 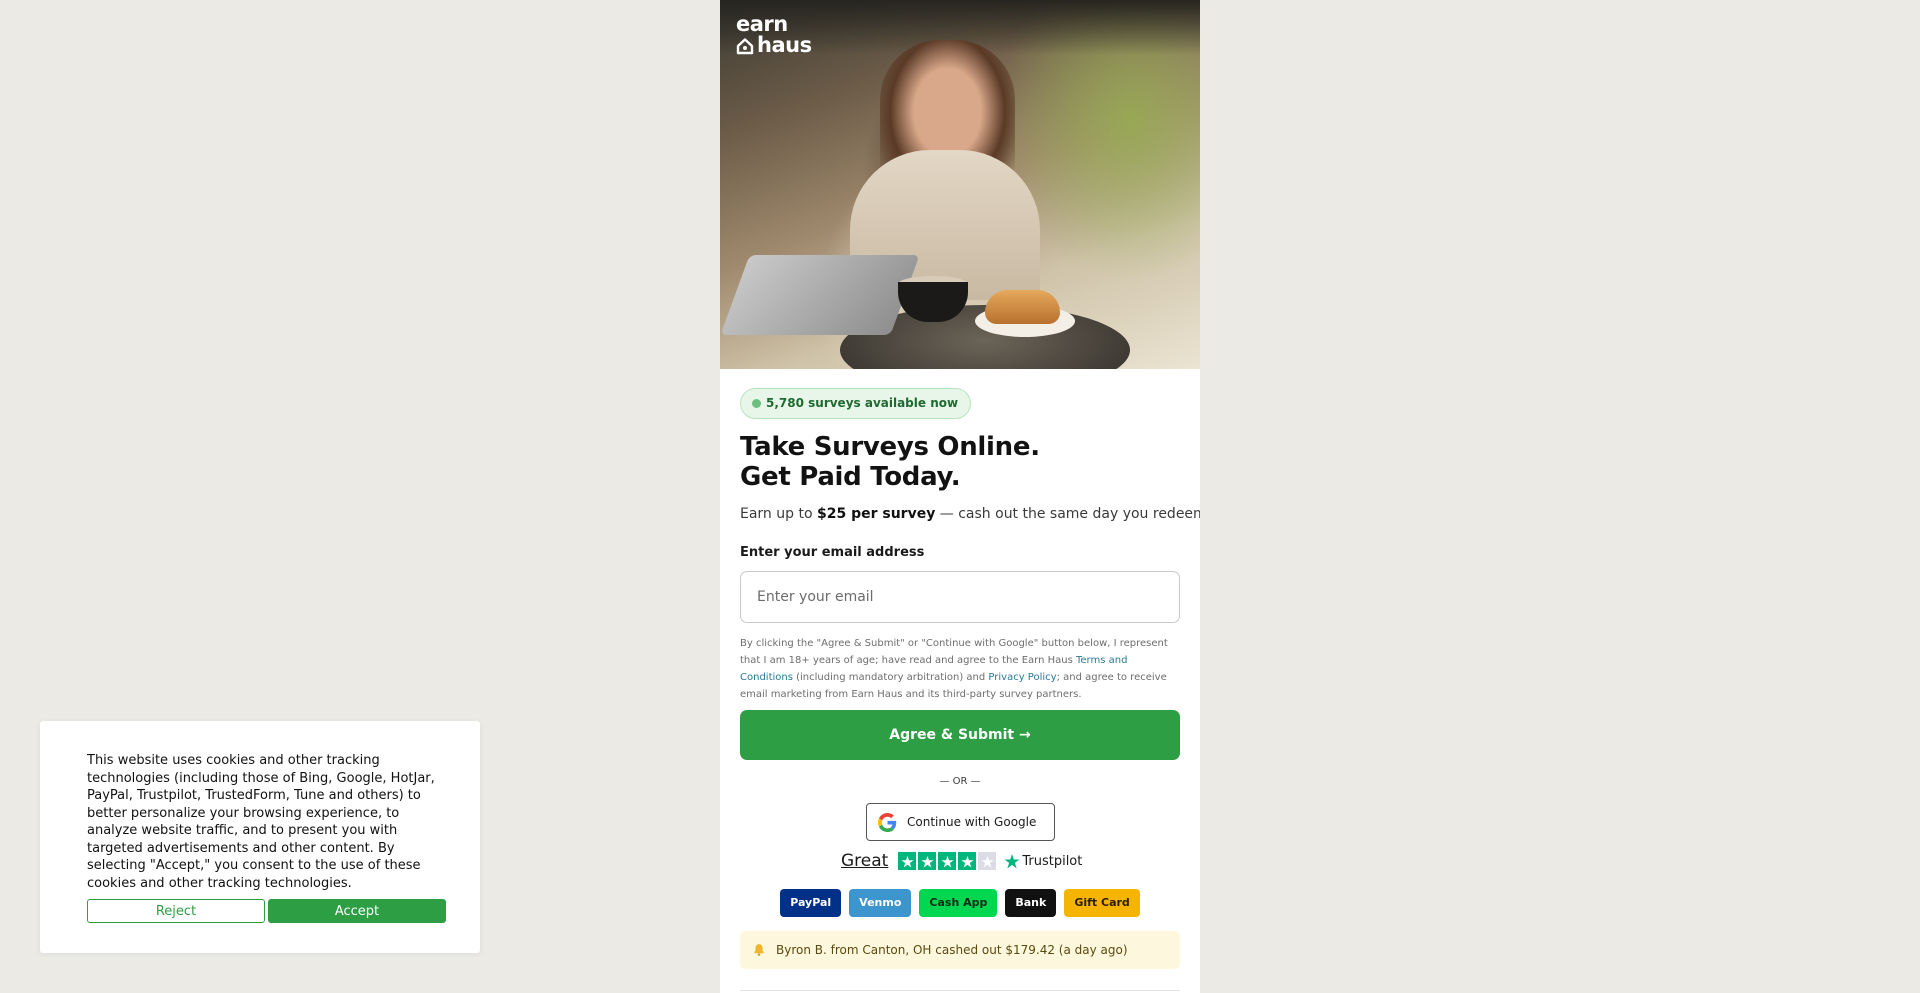 I want to click on title-line-1: Take Surveys Online., so click(x=890, y=447).